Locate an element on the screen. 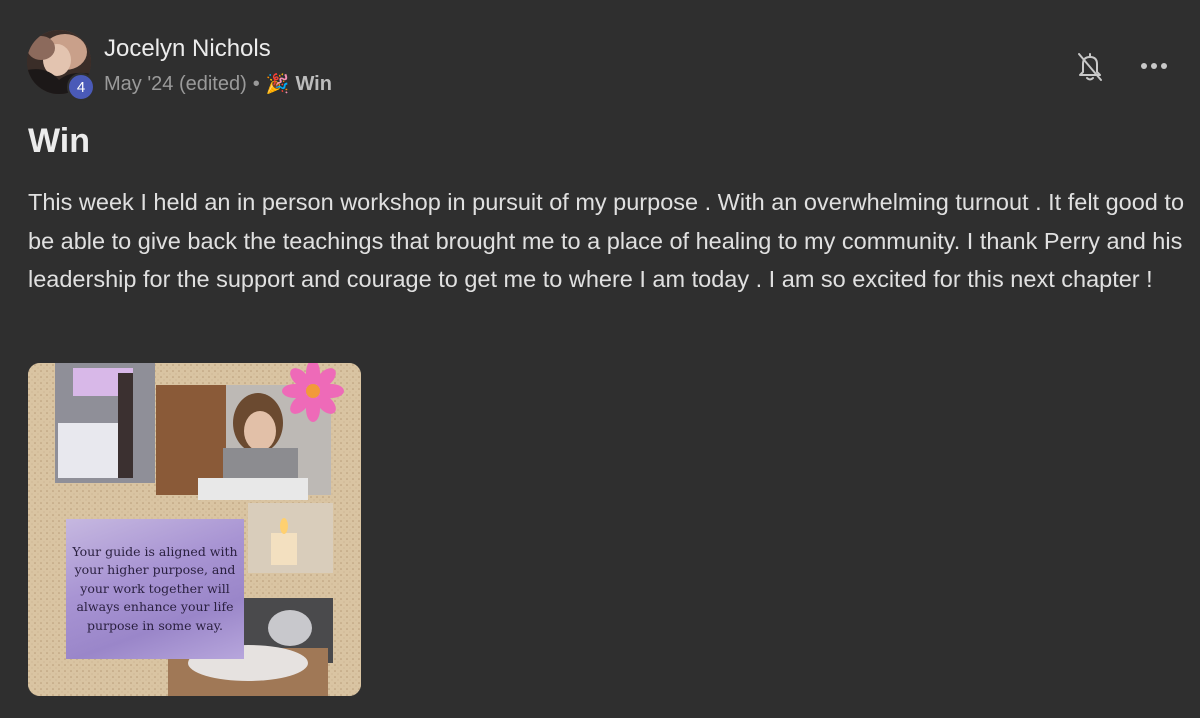 The height and width of the screenshot is (718, 1200). post-title: Win is located at coordinates (59, 141).